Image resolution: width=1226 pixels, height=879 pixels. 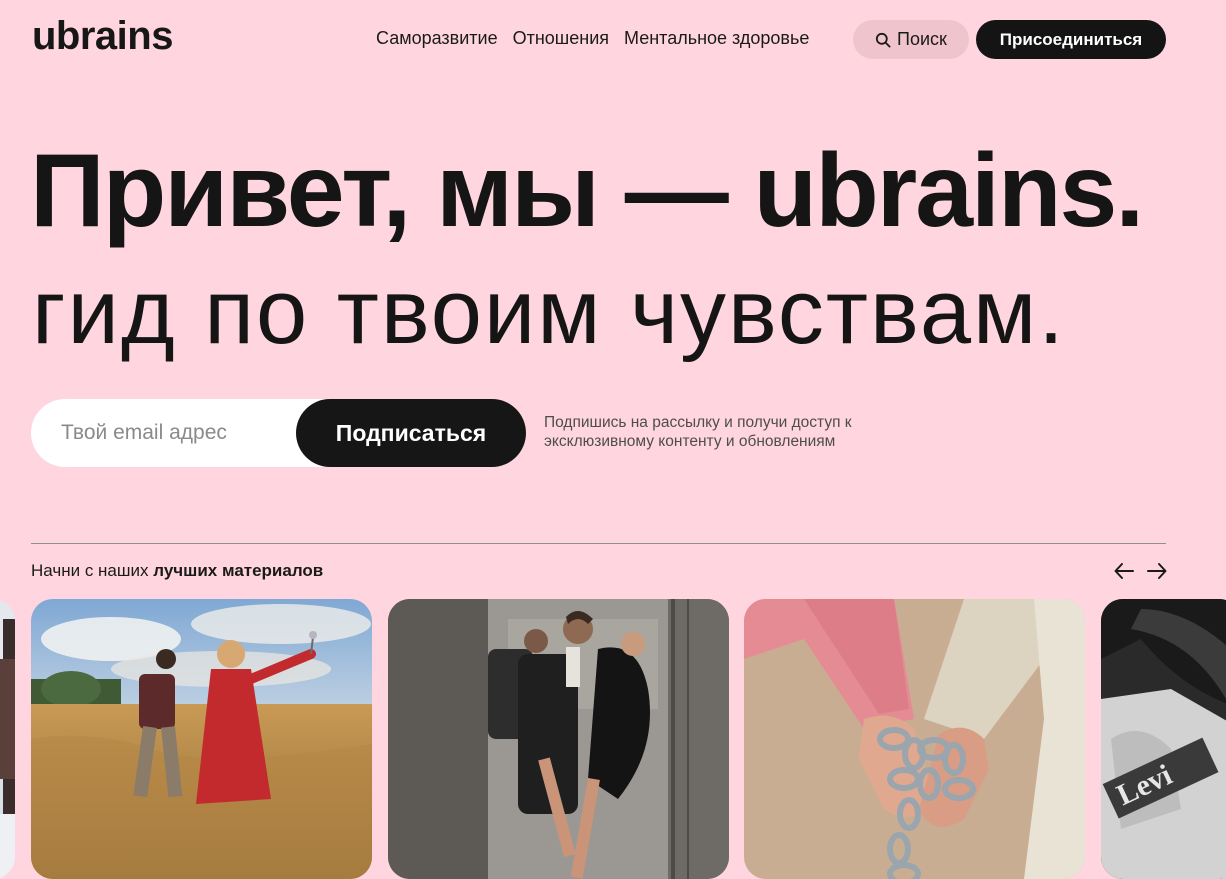 I want to click on subscribe-form: Подписаться, so click(x=278, y=433).